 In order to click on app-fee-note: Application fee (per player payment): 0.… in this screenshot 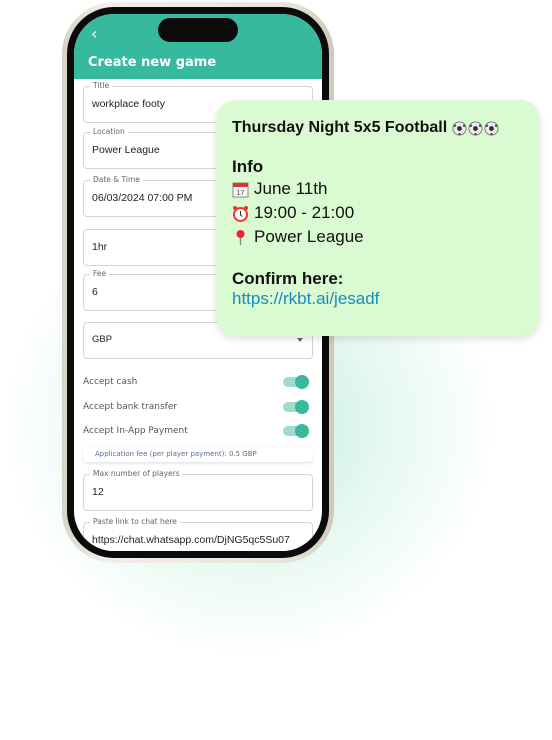, I will do `click(198, 454)`.